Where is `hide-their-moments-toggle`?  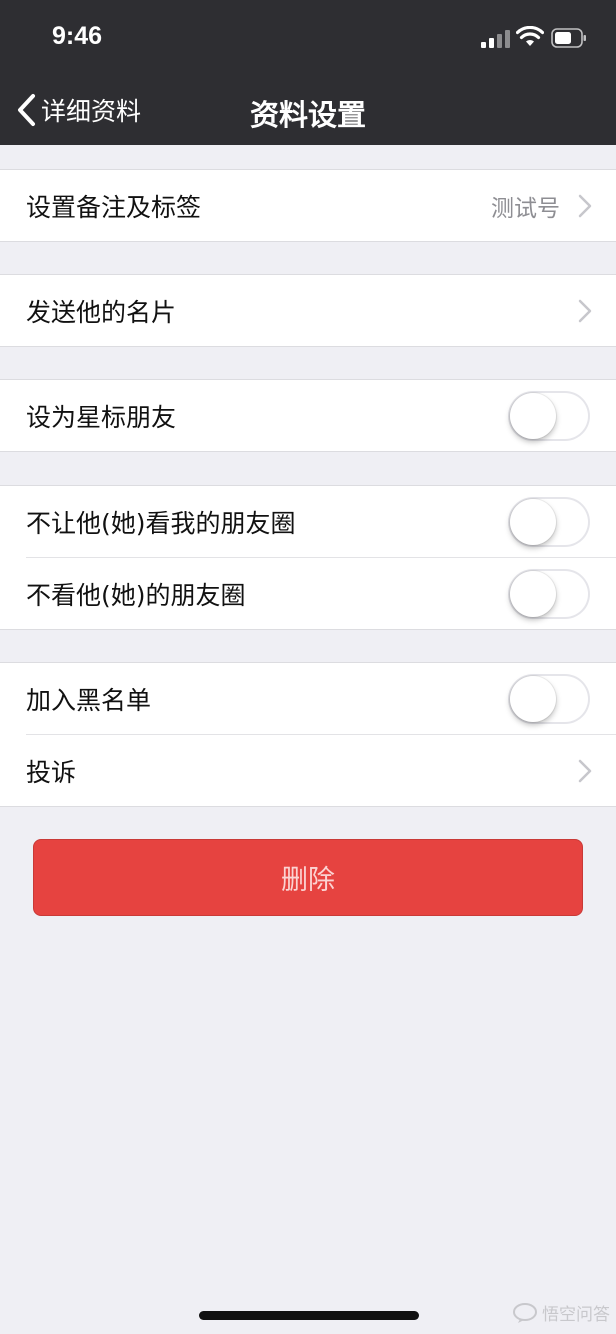 hide-their-moments-toggle is located at coordinates (549, 593).